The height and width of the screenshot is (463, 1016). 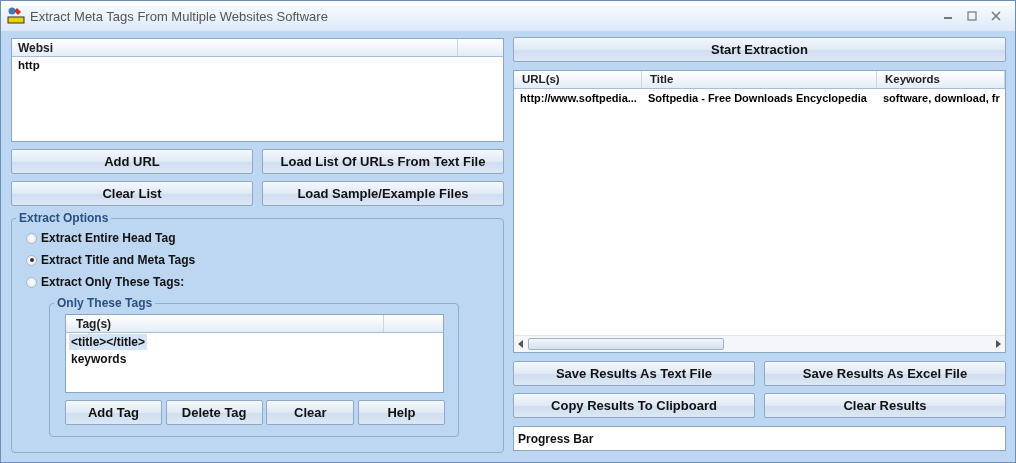 What do you see at coordinates (941, 97) in the screenshot?
I see `table-cell-text: software, download, fr` at bounding box center [941, 97].